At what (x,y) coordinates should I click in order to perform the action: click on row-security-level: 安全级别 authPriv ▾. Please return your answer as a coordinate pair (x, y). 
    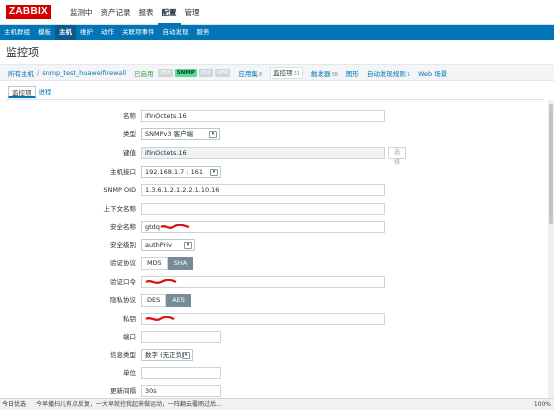
    Looking at the image, I should click on (277, 245).